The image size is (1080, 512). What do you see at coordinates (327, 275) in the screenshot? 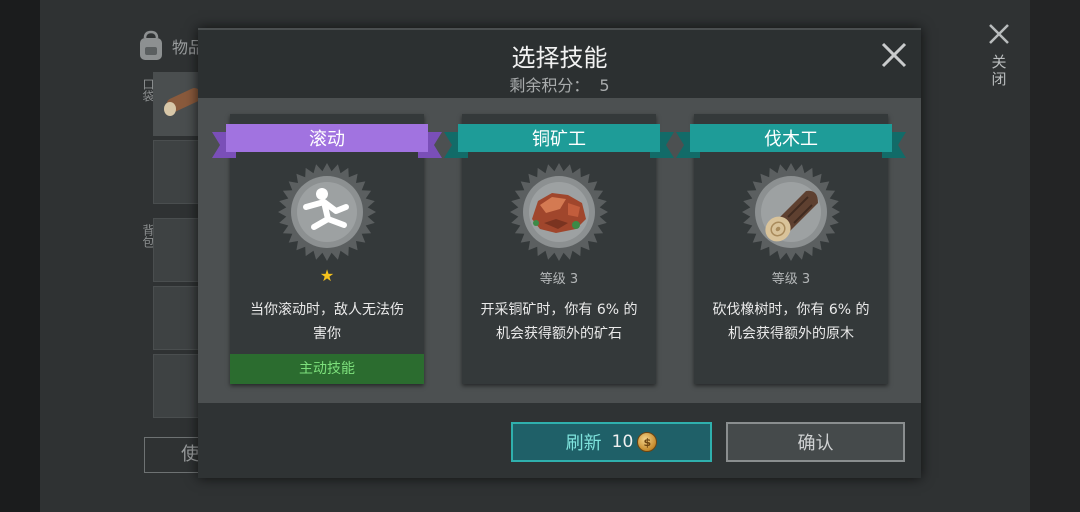
I see `star-rating: ★` at bounding box center [327, 275].